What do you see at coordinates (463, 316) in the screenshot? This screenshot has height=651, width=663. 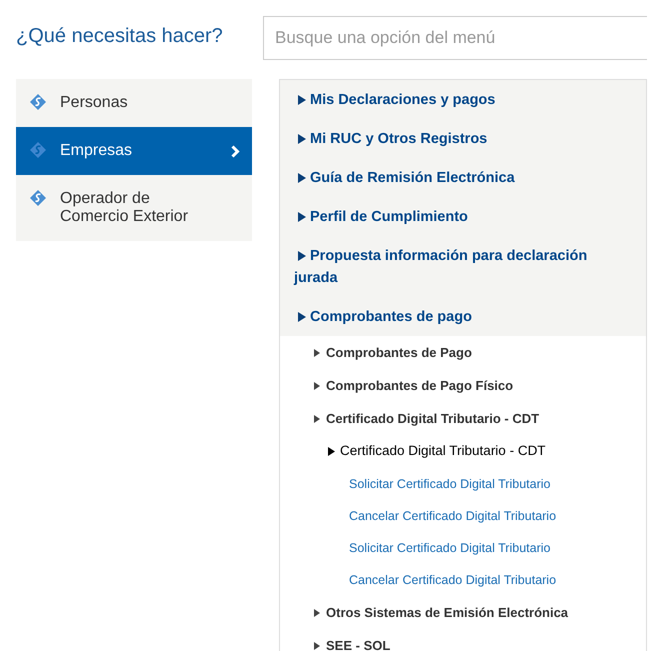 I see `menu-item: Comprobantes de pago` at bounding box center [463, 316].